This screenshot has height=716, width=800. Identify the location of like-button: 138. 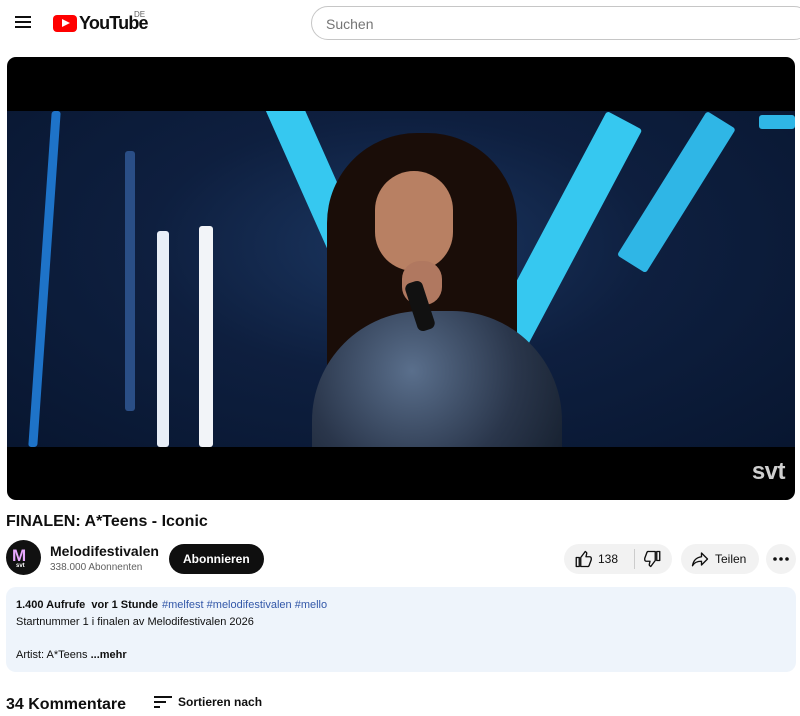
(597, 559).